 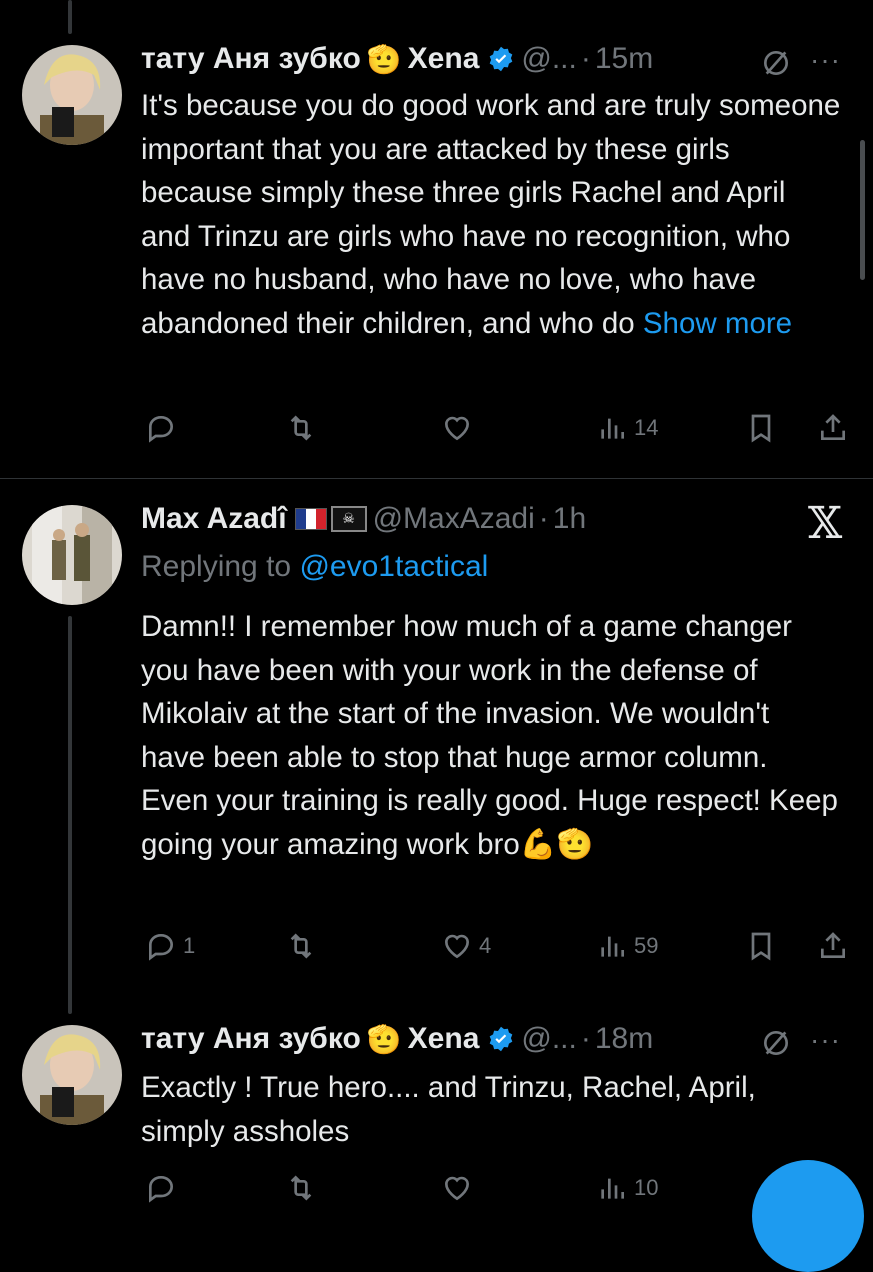 I want to click on thread-line-top, so click(x=70, y=17).